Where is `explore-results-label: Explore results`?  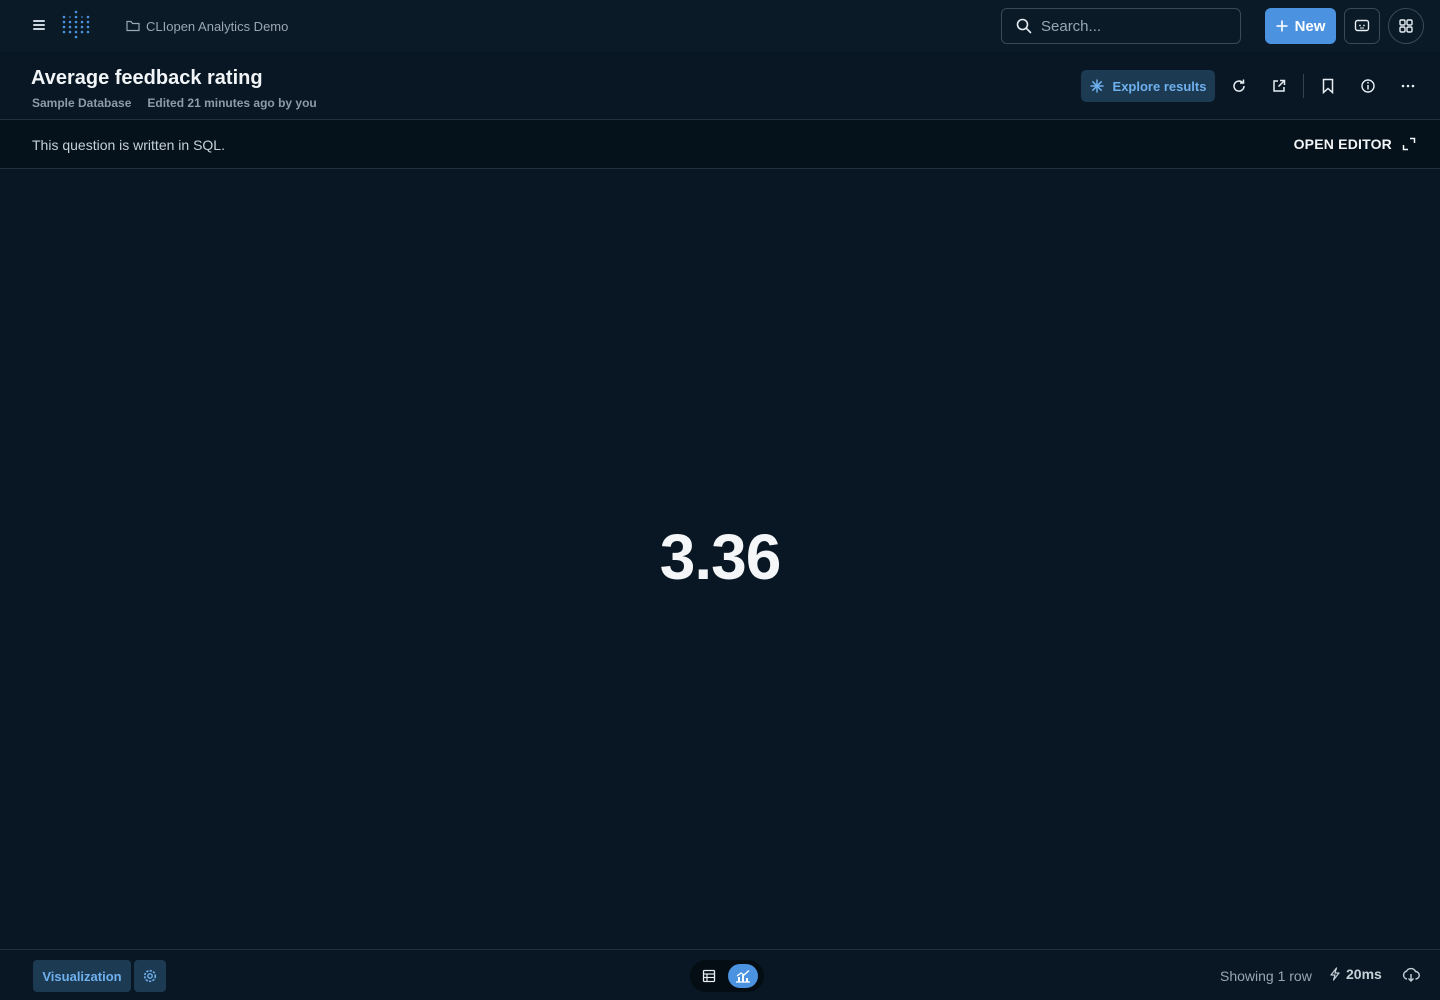 explore-results-label: Explore results is located at coordinates (1159, 86).